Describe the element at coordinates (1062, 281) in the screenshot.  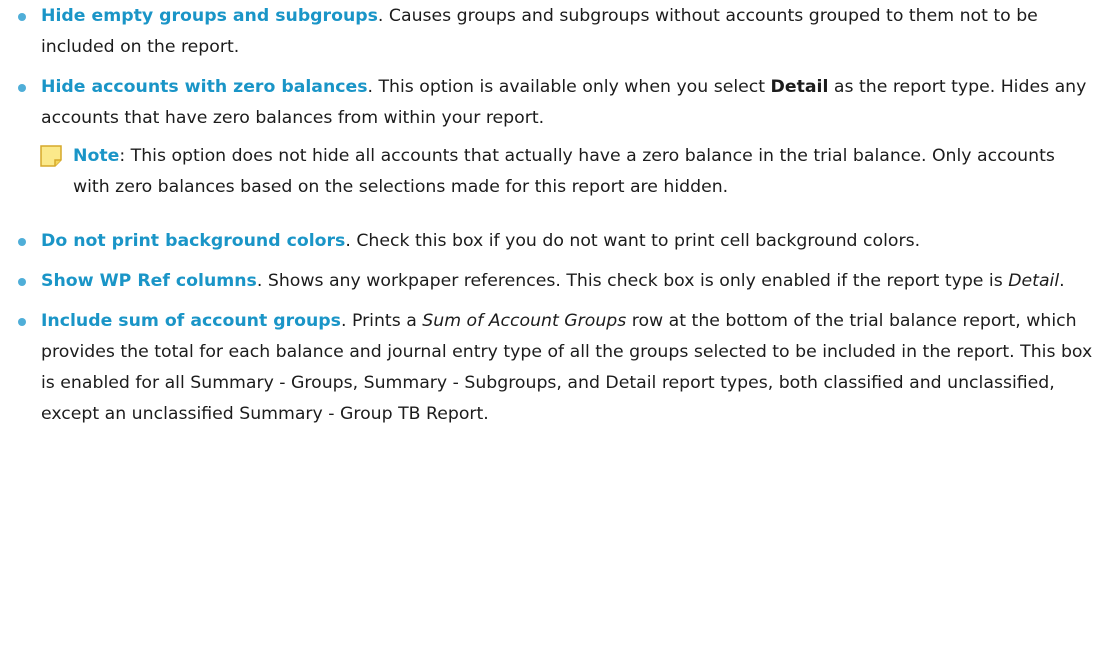
I see `option-description: .` at that location.